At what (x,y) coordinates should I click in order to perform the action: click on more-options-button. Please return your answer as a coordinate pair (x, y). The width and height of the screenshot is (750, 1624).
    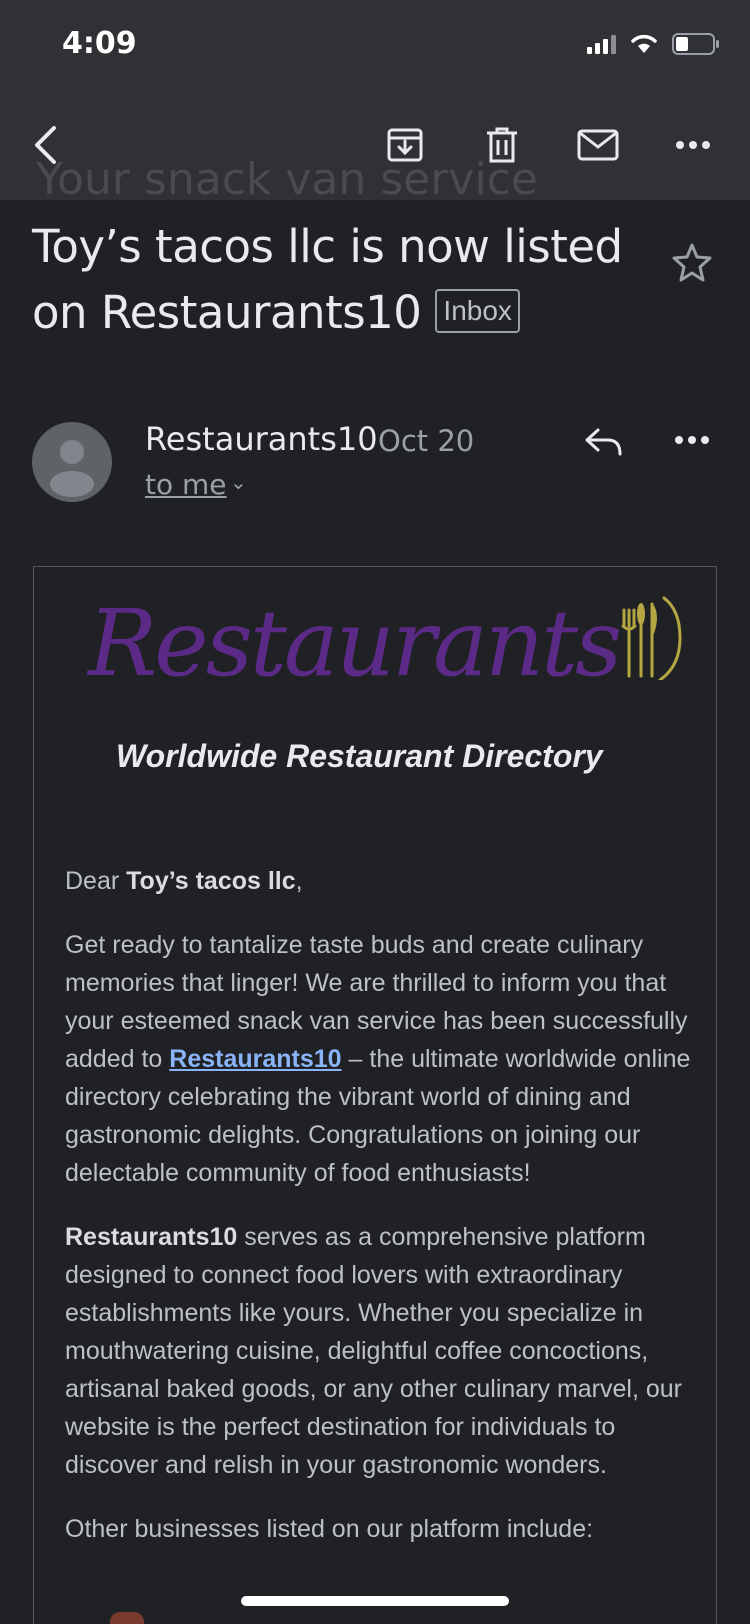
    Looking at the image, I should click on (693, 145).